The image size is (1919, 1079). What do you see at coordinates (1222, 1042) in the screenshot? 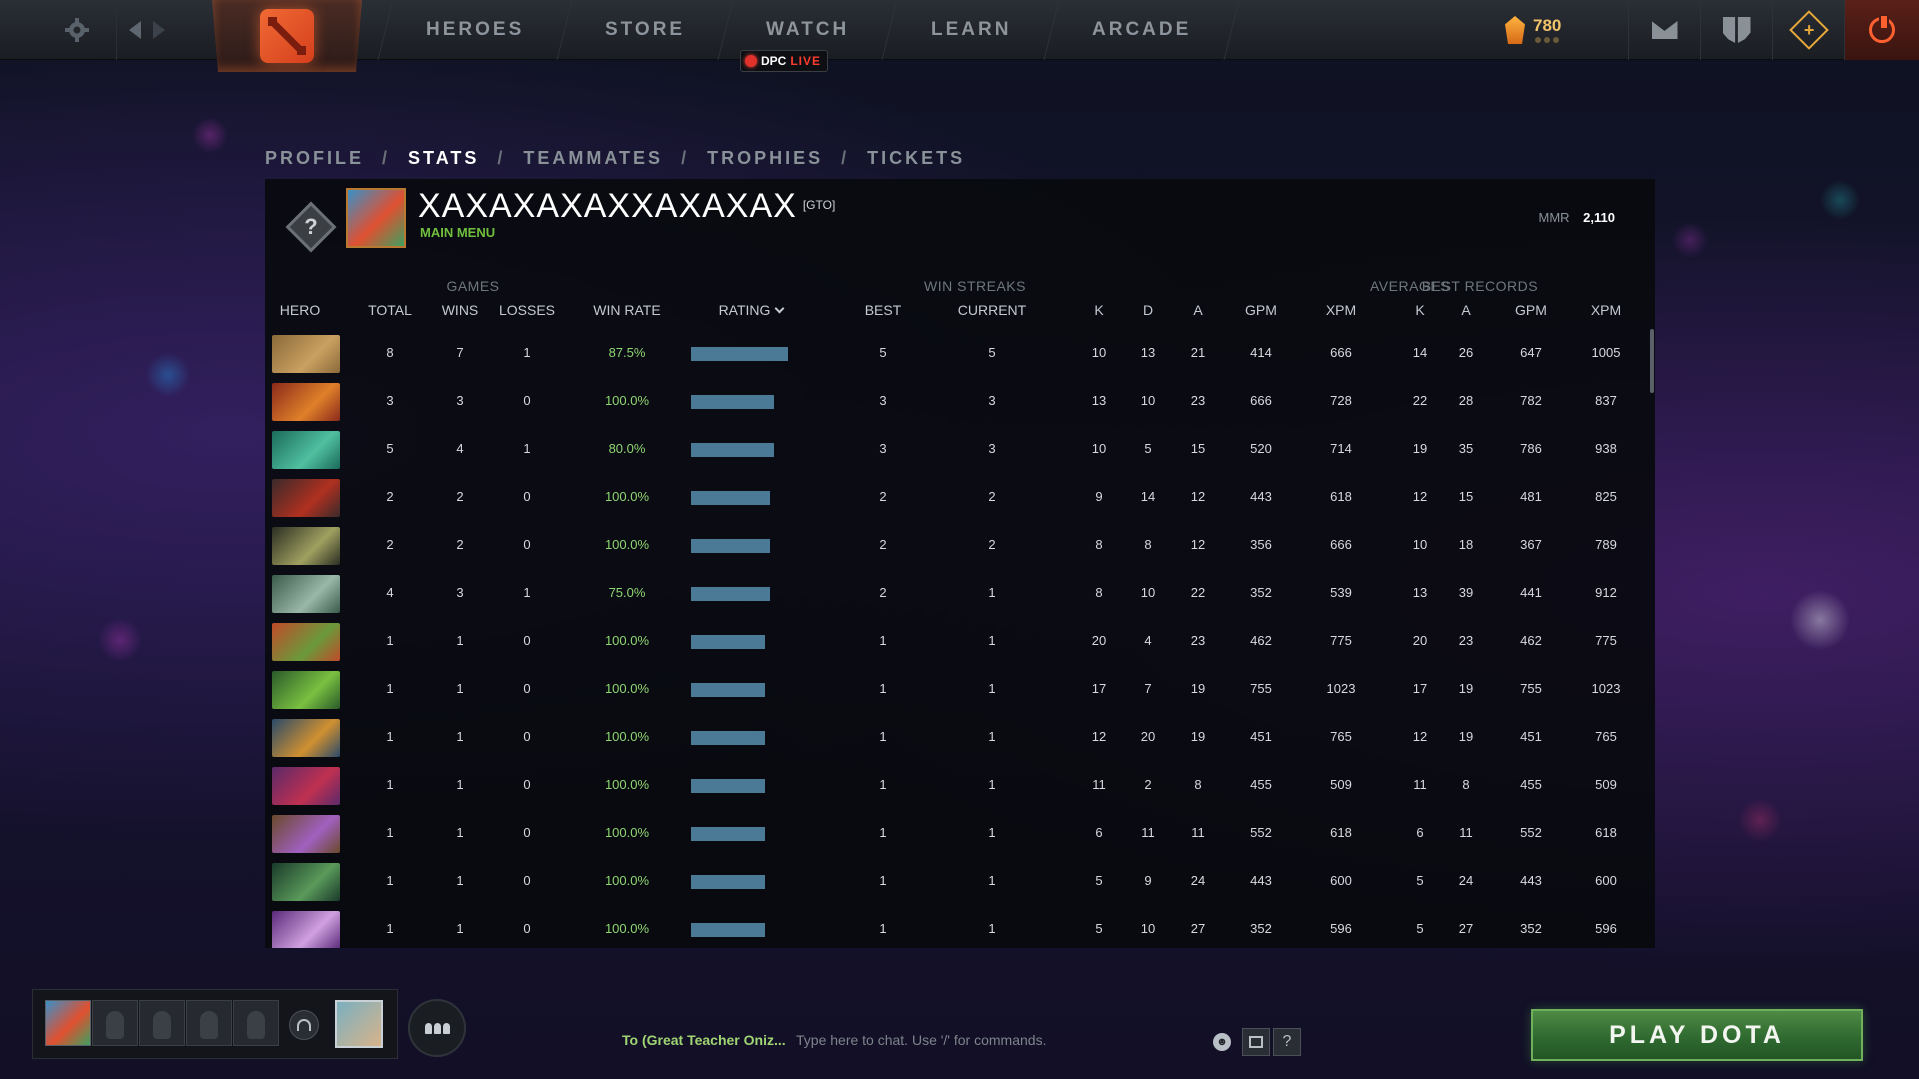
I see `emoji-button: ☻` at bounding box center [1222, 1042].